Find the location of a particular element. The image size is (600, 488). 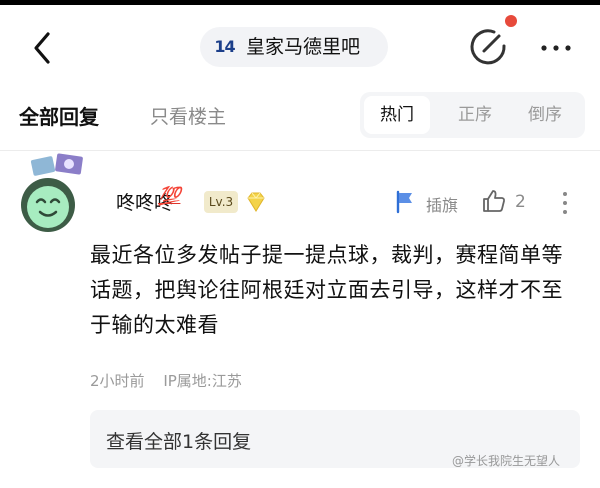

like-icon is located at coordinates (494, 201).